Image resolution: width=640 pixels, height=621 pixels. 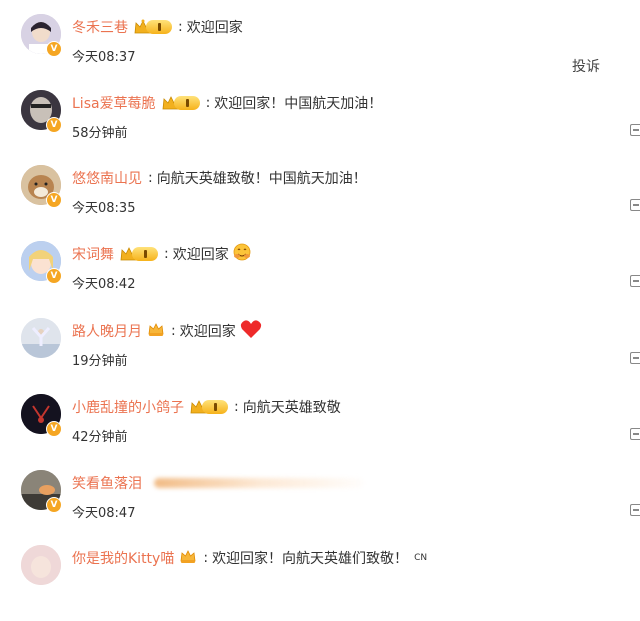 I want to click on username: 你是我的Kitty喵, so click(x=123, y=558).